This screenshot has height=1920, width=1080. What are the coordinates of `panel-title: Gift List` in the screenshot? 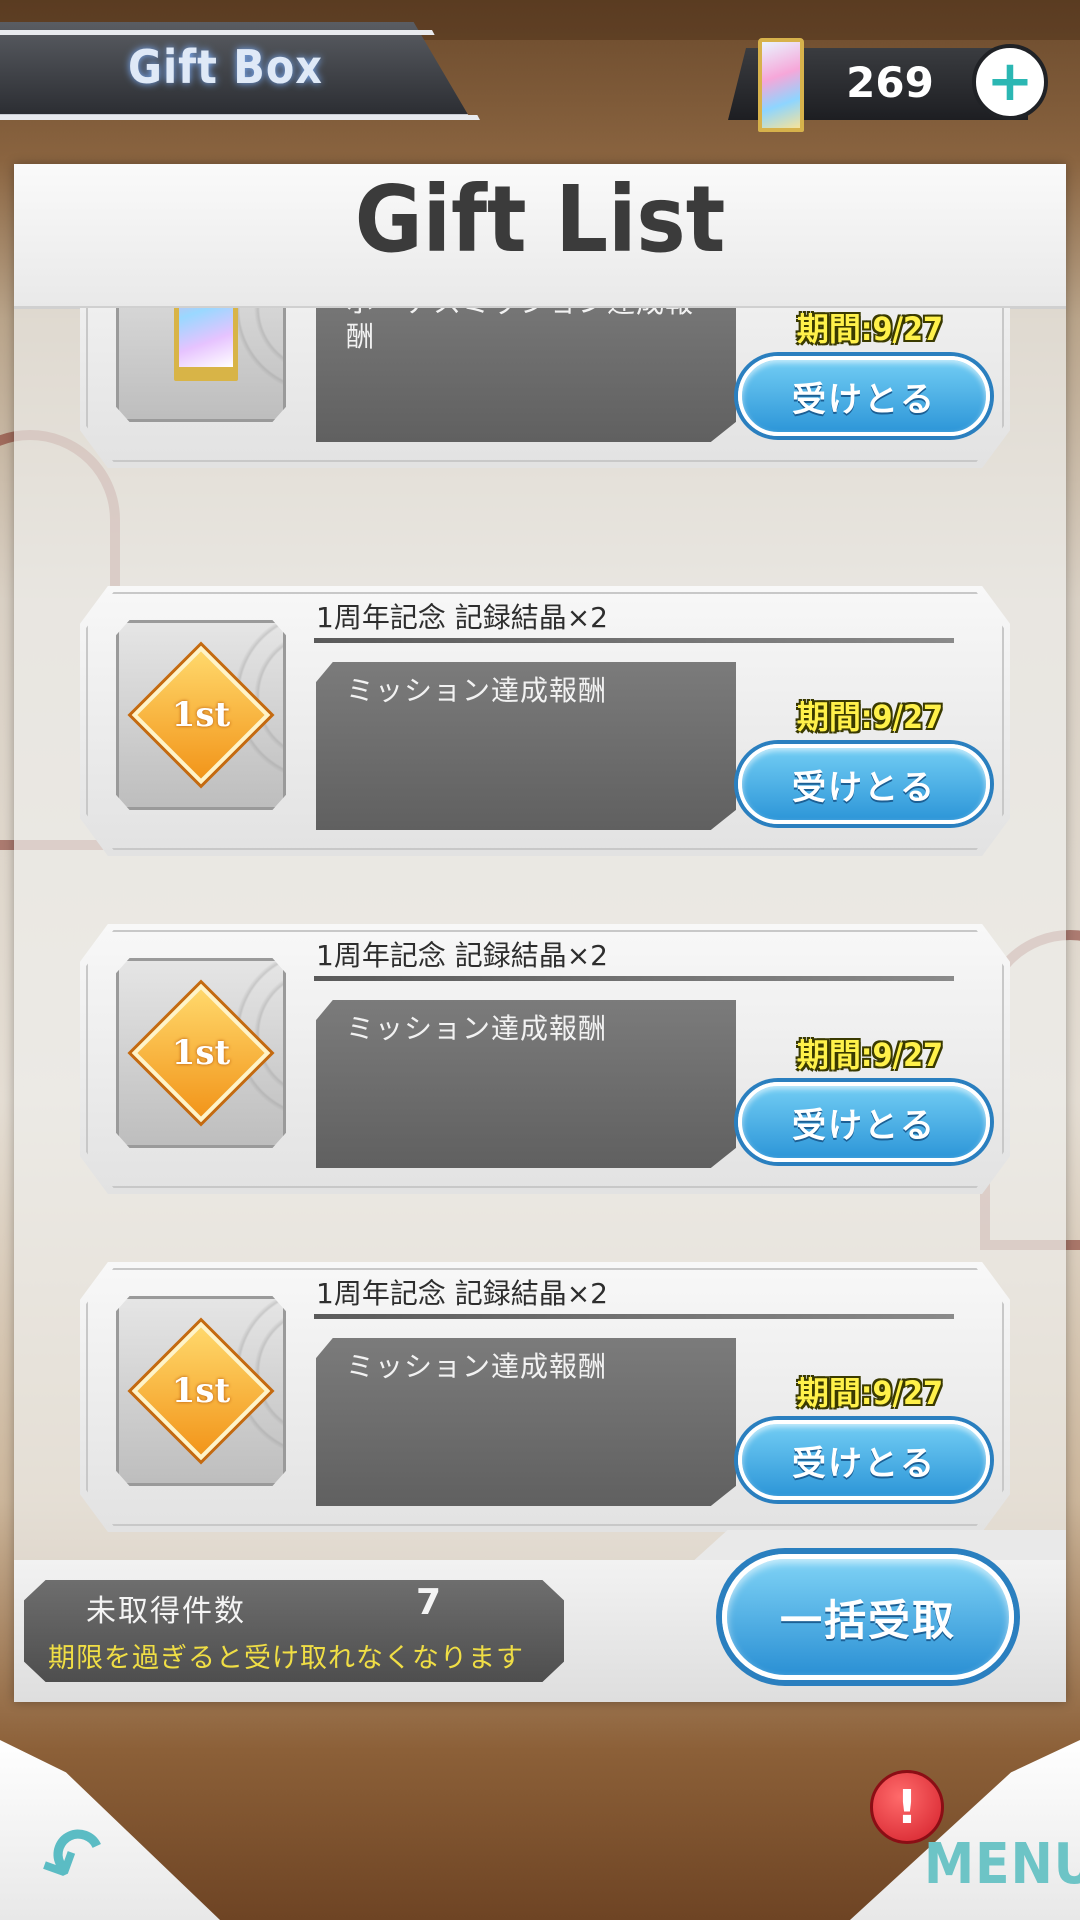 It's located at (540, 219).